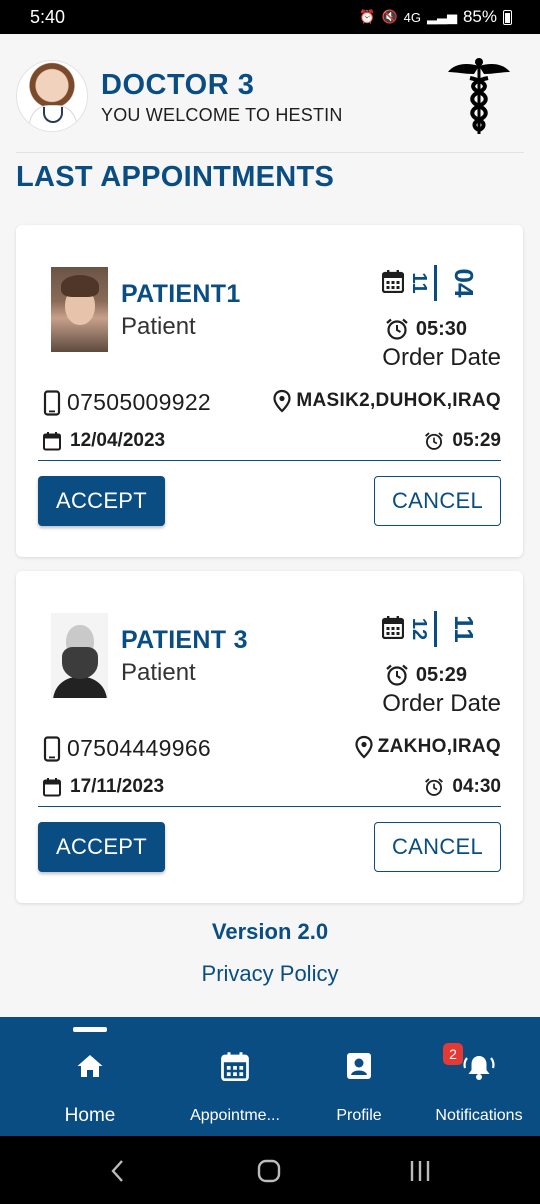 This screenshot has height=1204, width=540. Describe the element at coordinates (386, 401) in the screenshot. I see `patient-location: MASIK2,DUHOK,IRAQ` at that location.